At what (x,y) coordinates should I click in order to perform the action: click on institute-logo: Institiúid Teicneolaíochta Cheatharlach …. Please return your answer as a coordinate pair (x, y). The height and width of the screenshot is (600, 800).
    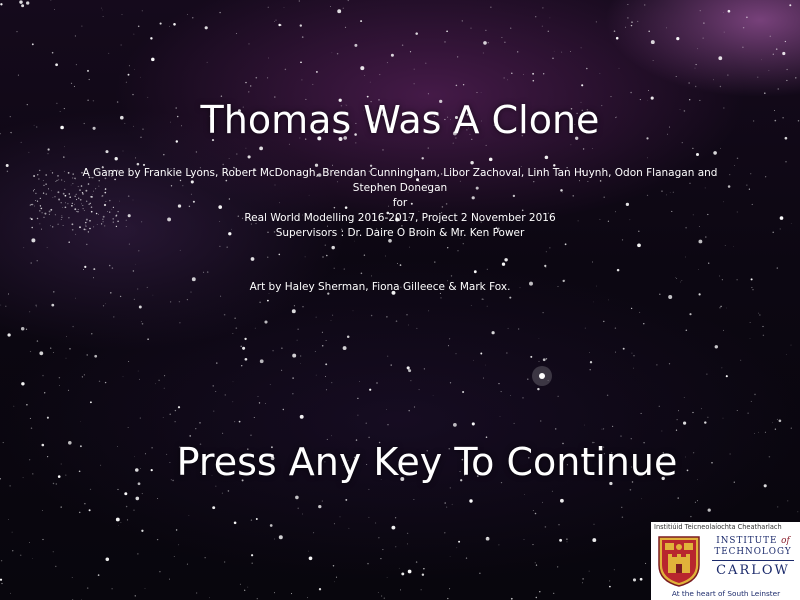
    Looking at the image, I should click on (725, 561).